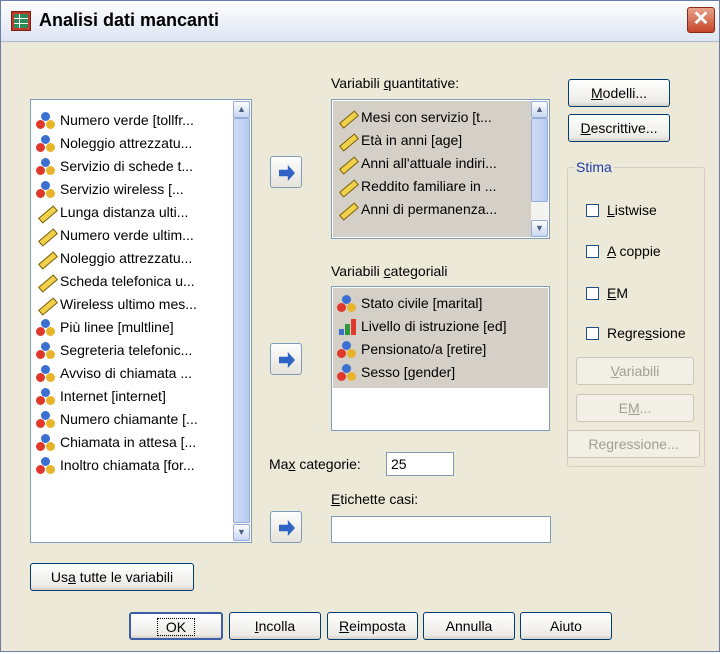 Image resolution: width=722 pixels, height=654 pixels. I want to click on regression-checkbox: Regressione, so click(636, 333).